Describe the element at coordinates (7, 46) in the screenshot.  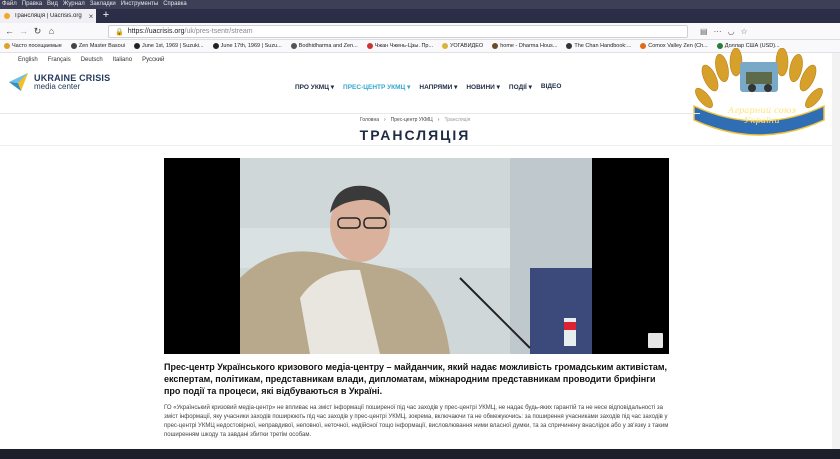
I see `gear-icon` at that location.